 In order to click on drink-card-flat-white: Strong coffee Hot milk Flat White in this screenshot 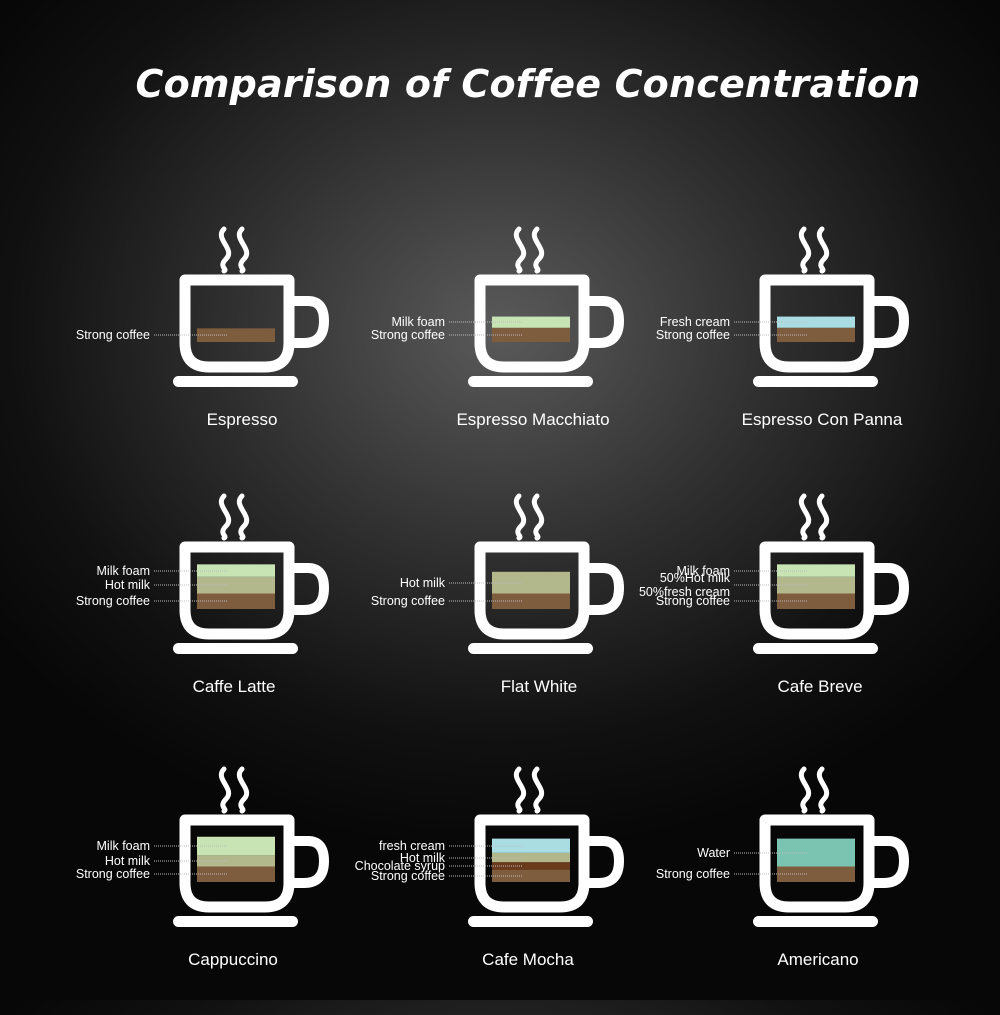, I will do `click(538, 617)`.